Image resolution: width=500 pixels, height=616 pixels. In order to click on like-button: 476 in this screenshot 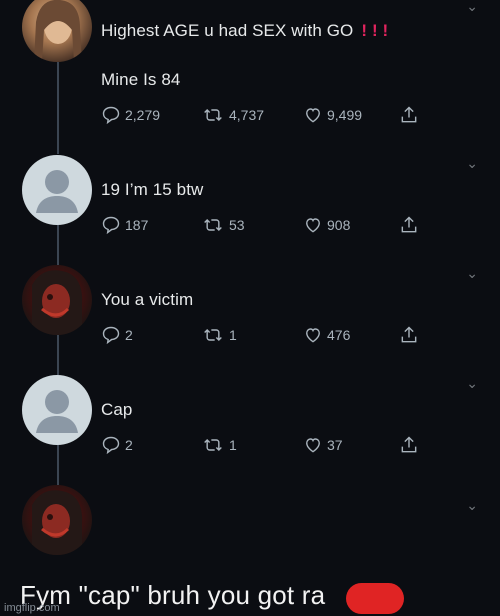, I will do `click(326, 335)`.